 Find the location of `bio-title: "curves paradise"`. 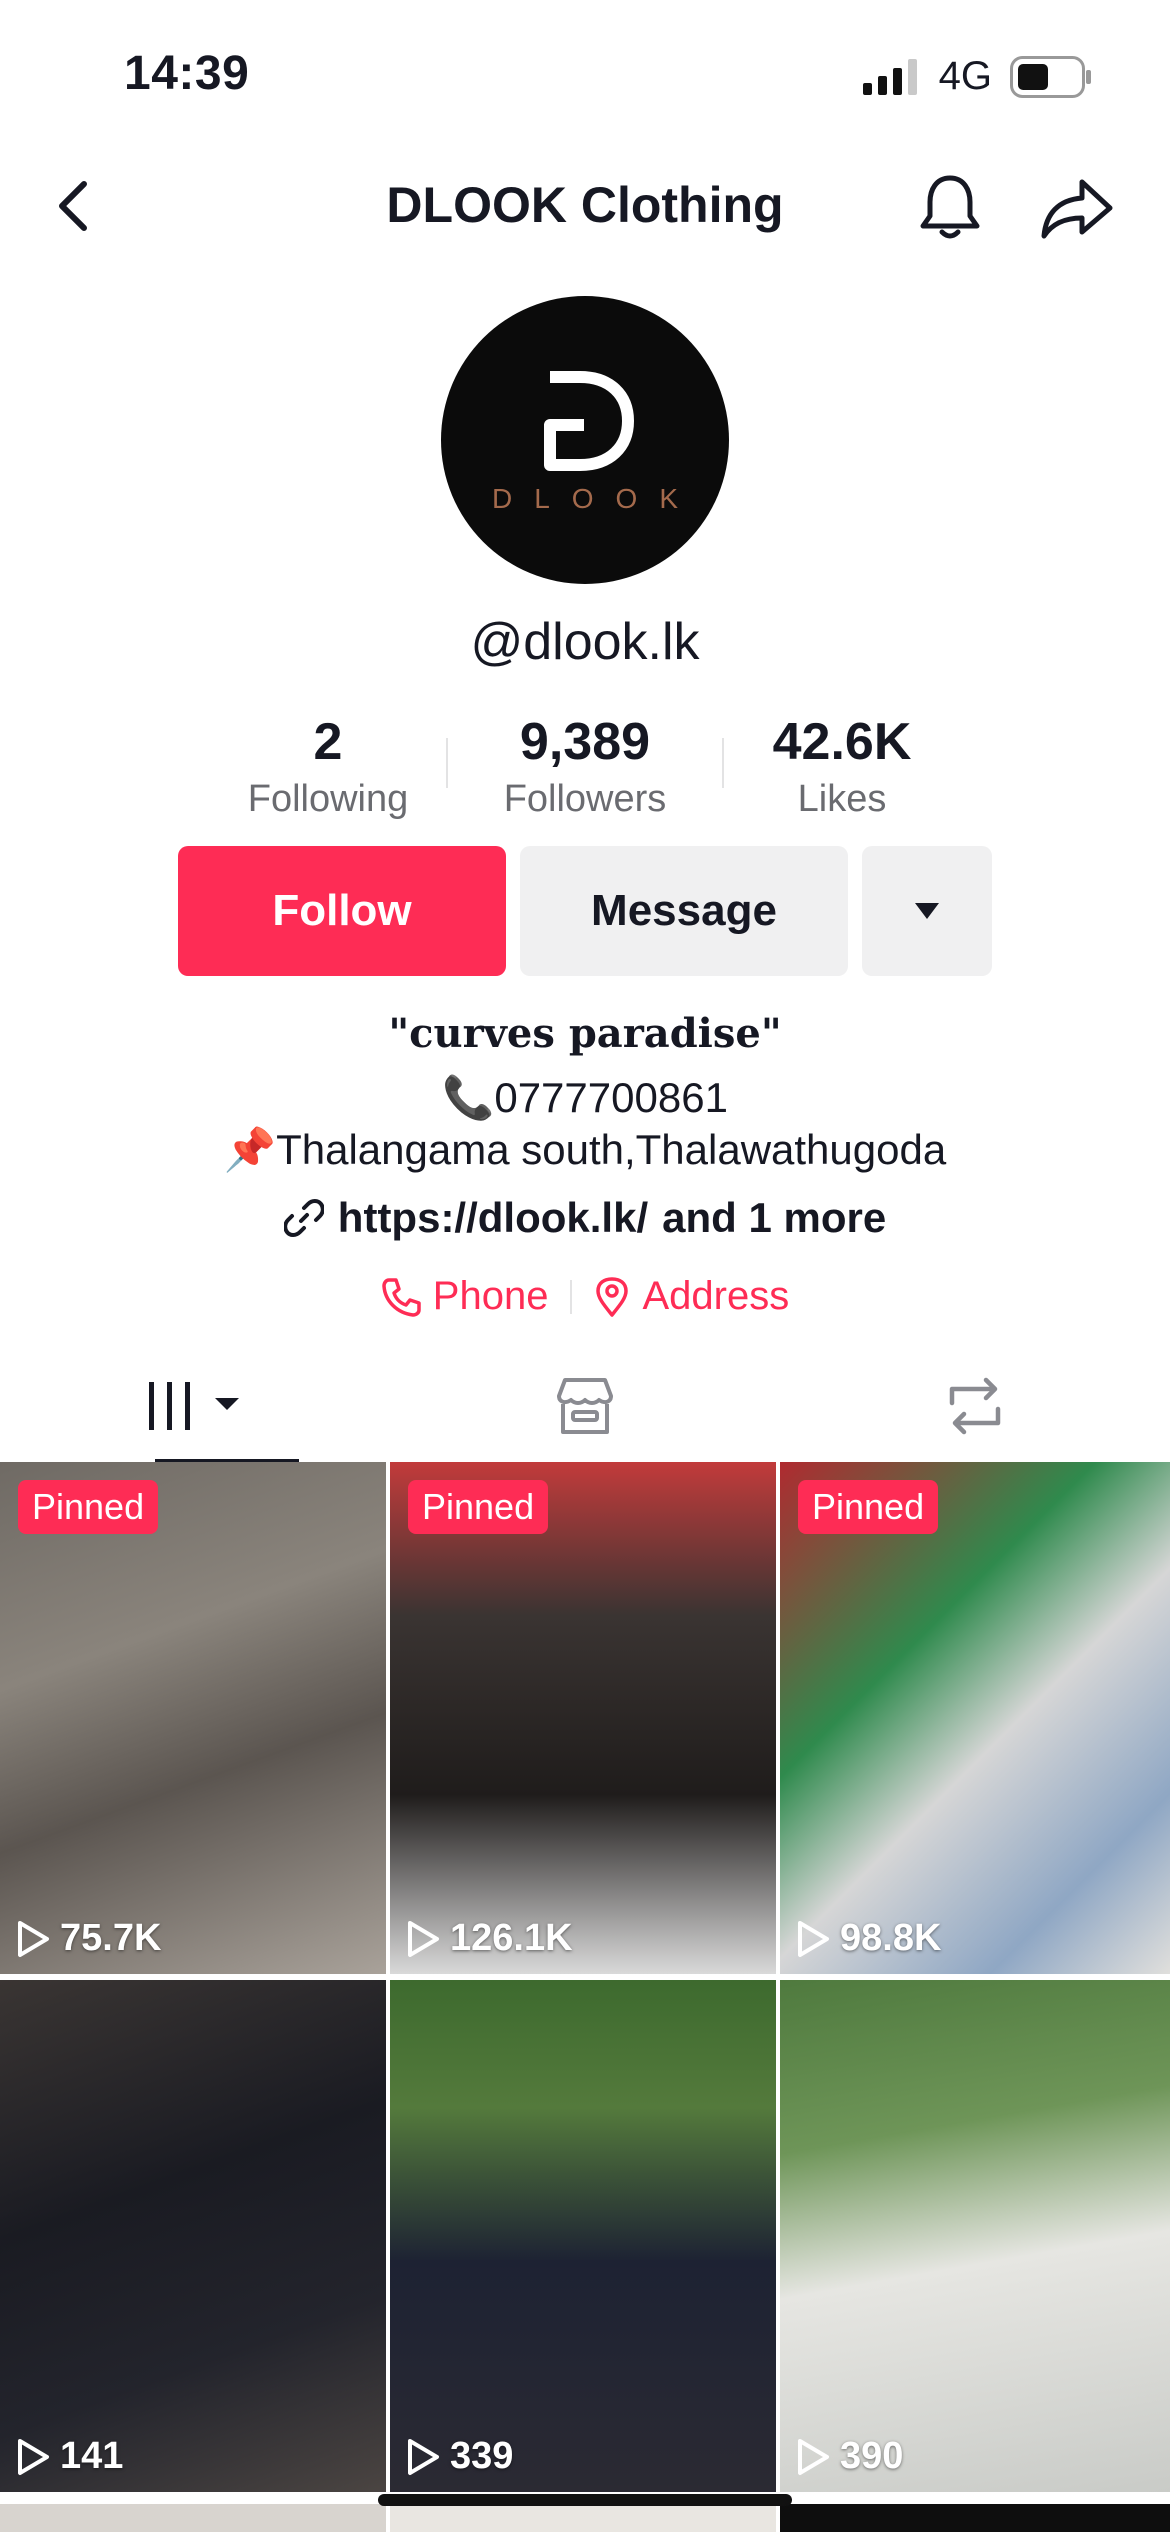

bio-title: "curves paradise" is located at coordinates (585, 1033).